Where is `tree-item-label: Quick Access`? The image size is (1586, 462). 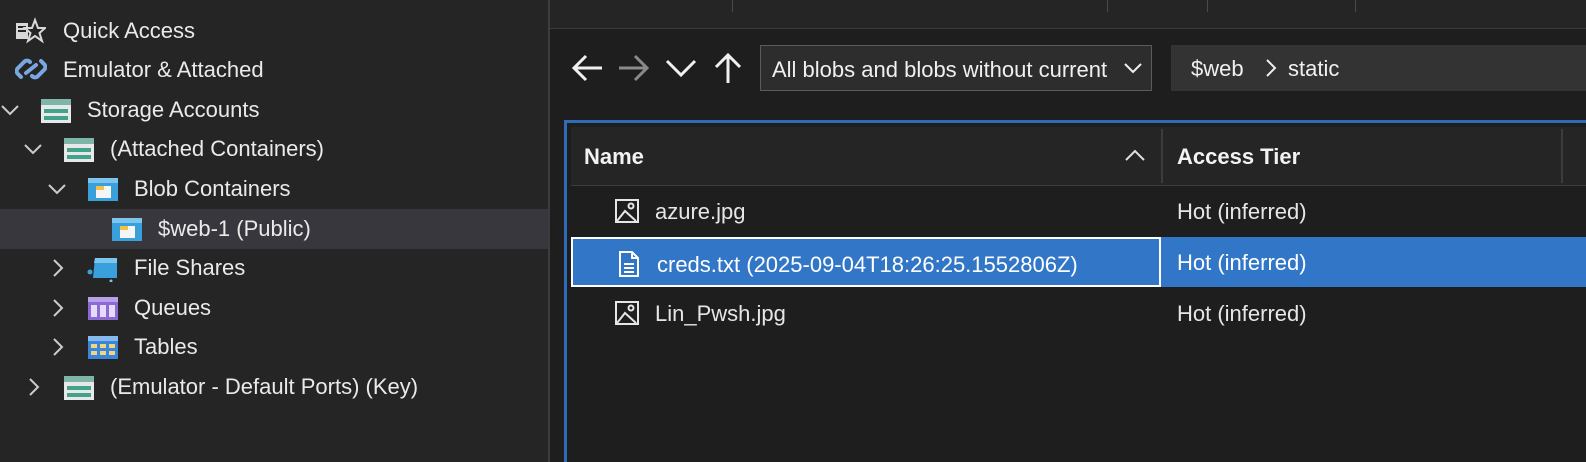 tree-item-label: Quick Access is located at coordinates (129, 30).